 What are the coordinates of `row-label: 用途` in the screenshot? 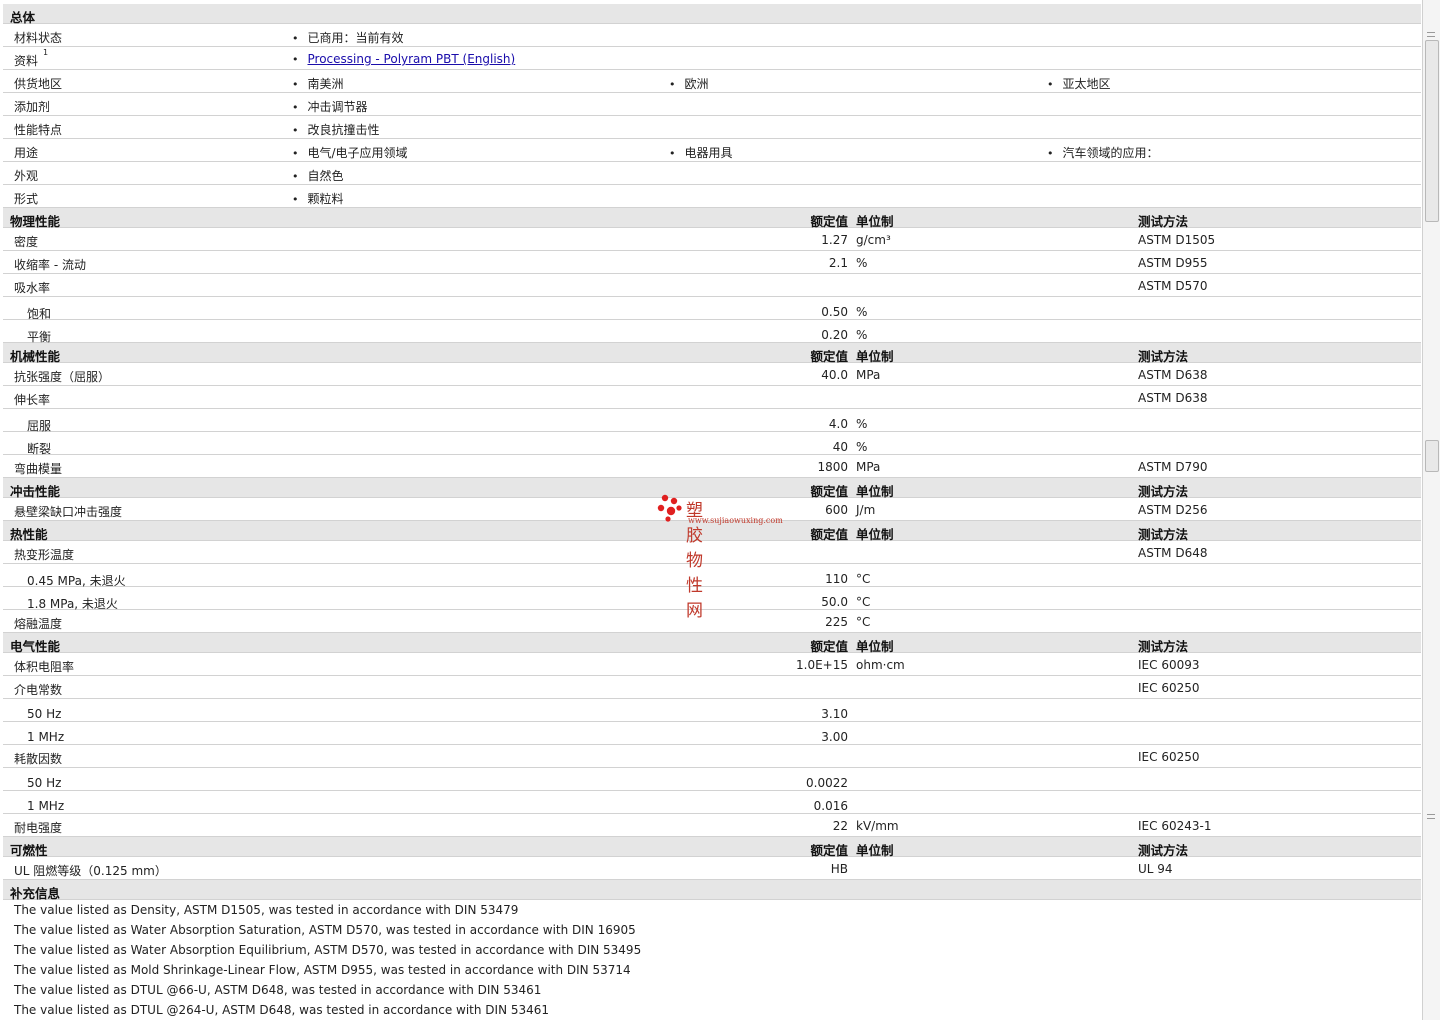 It's located at (26, 153).